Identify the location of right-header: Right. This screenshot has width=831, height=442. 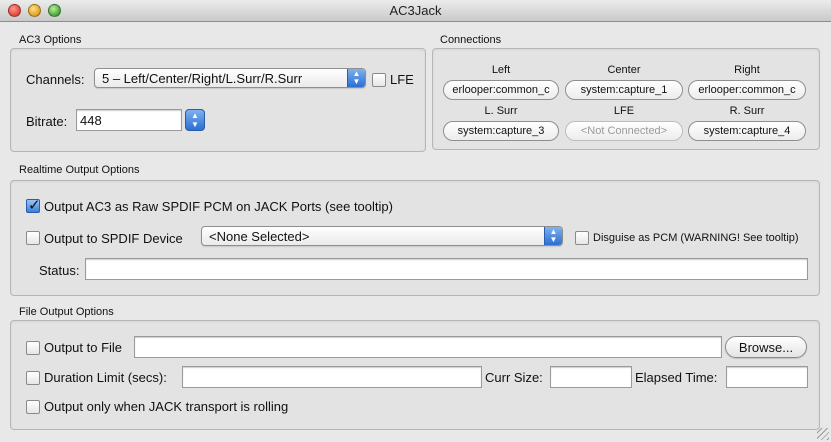
(747, 70).